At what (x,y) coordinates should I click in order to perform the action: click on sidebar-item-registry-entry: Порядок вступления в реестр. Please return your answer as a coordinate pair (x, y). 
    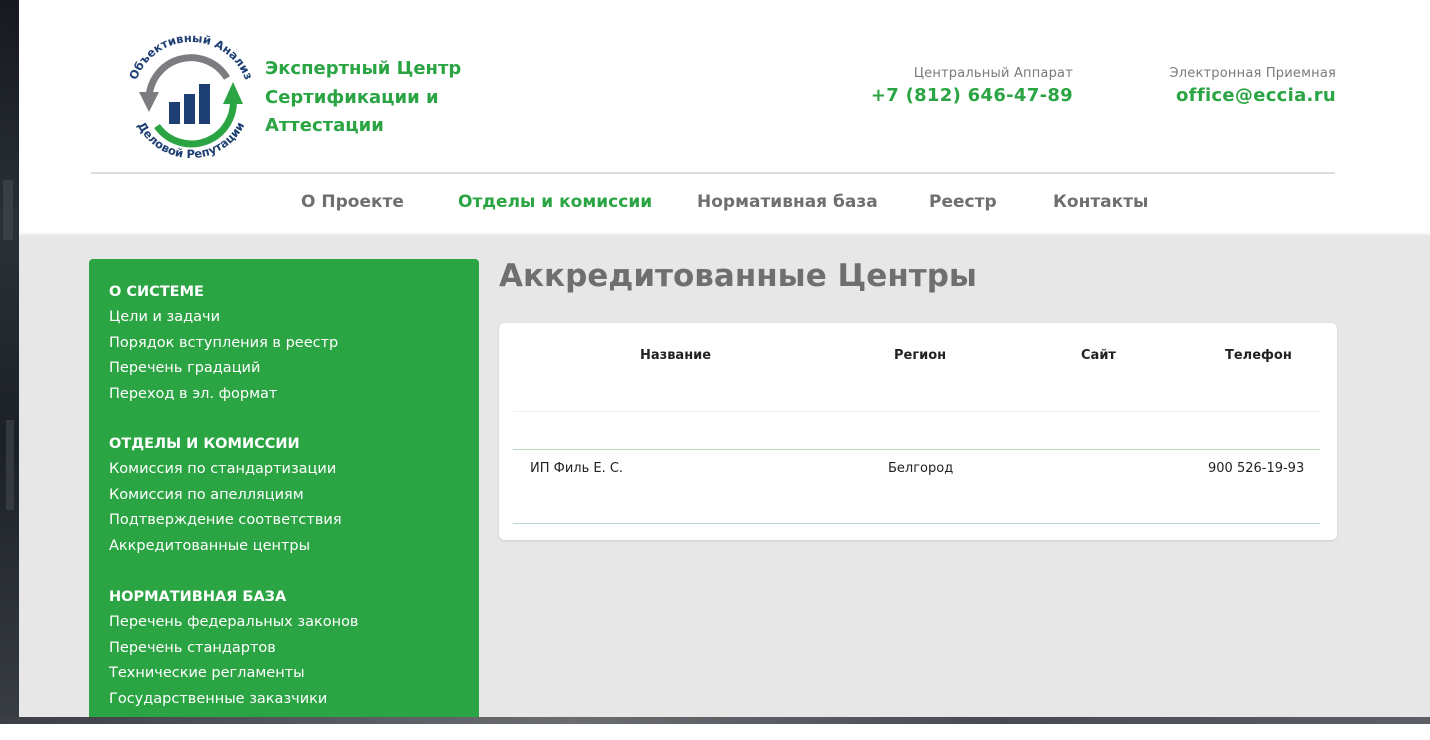
    Looking at the image, I should click on (223, 344).